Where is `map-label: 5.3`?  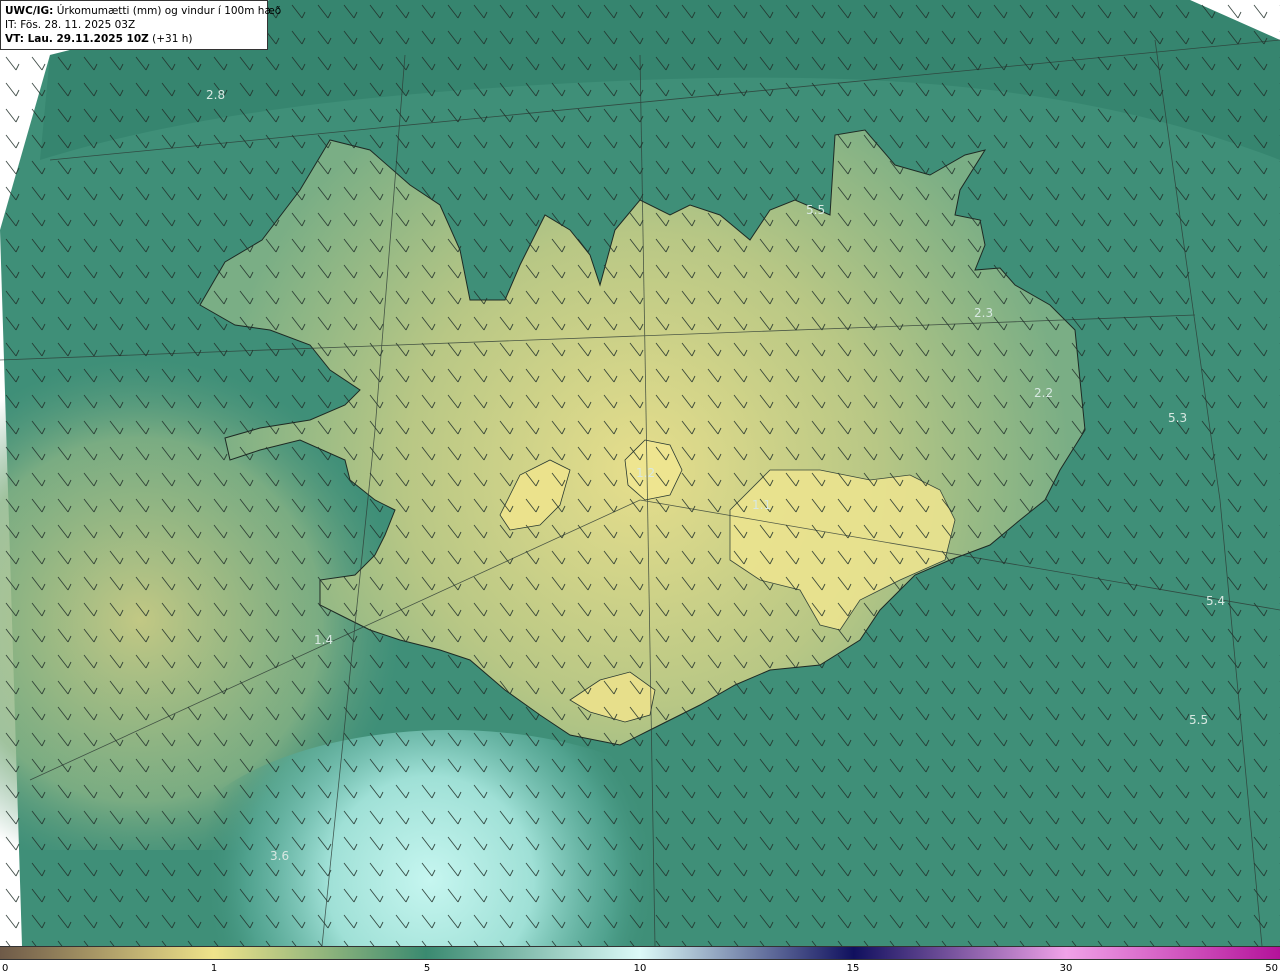 map-label: 5.3 is located at coordinates (1177, 418).